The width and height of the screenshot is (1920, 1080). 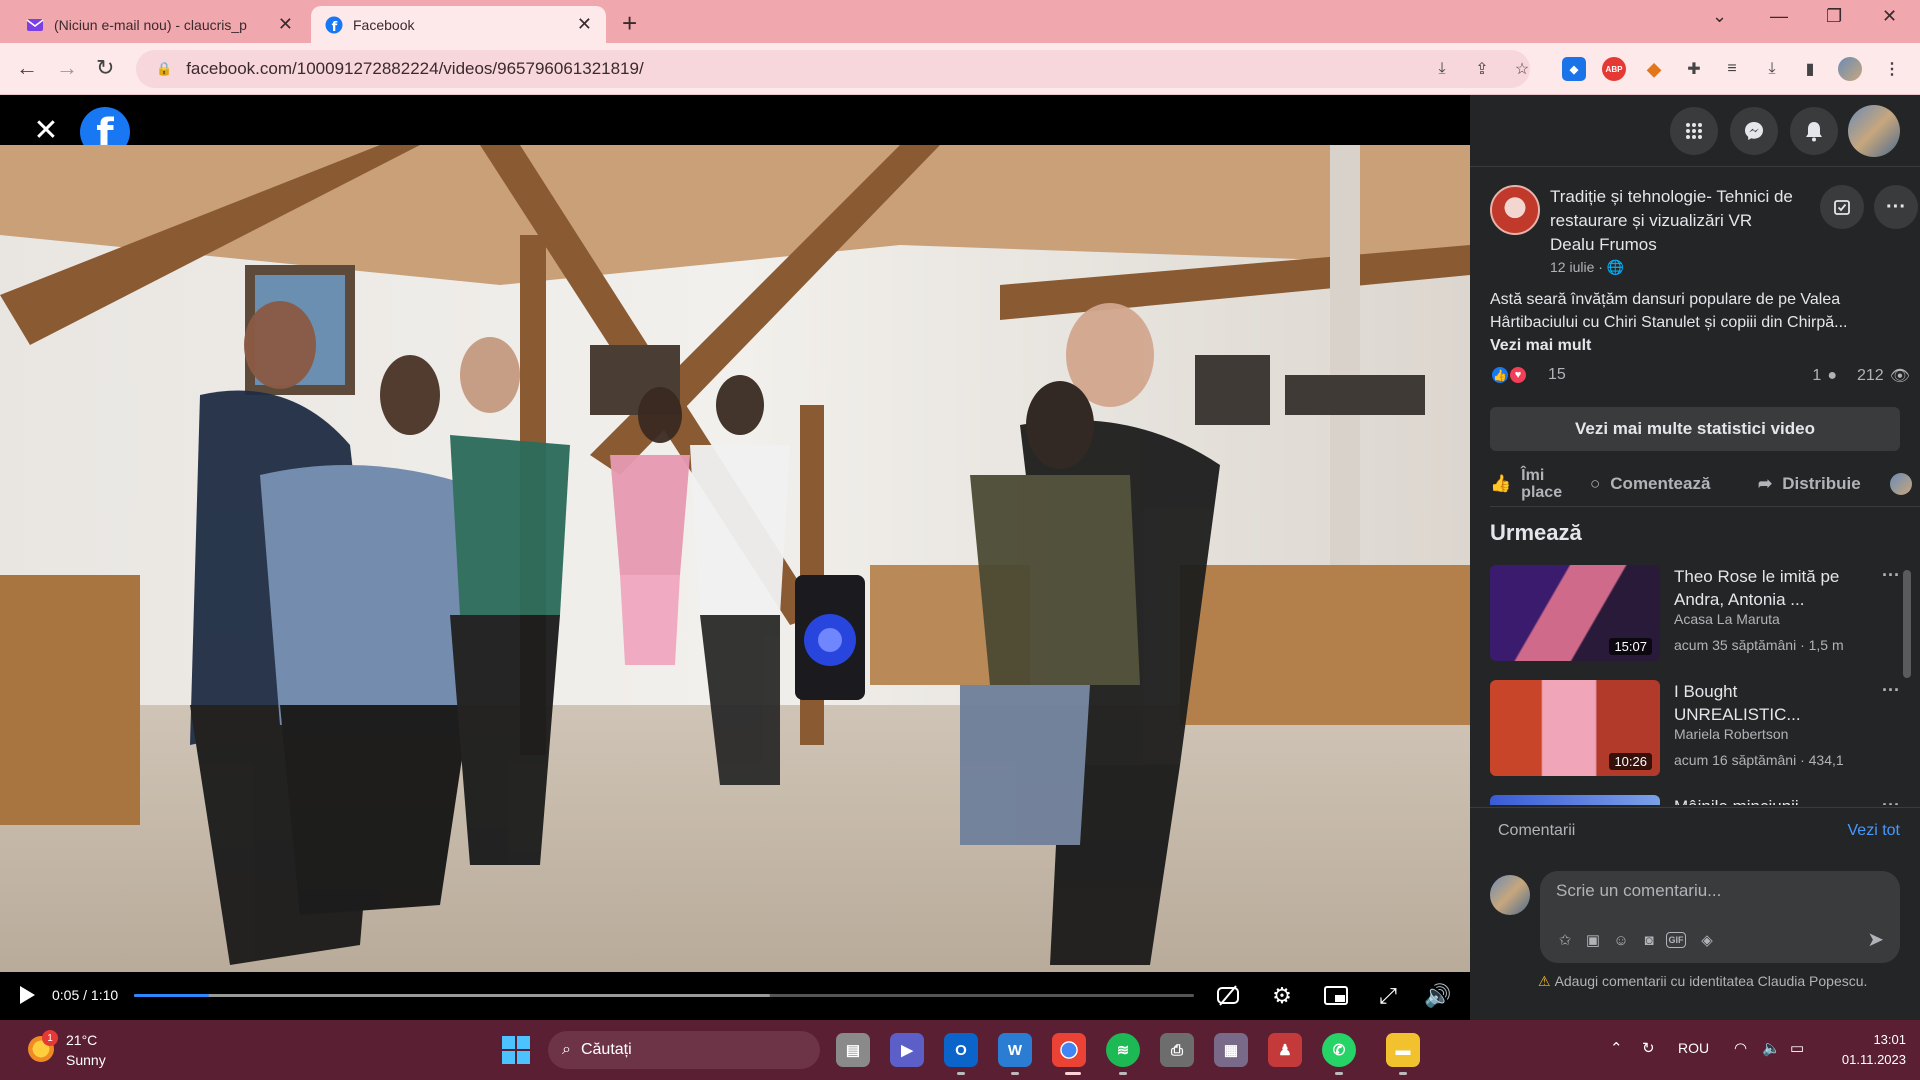 What do you see at coordinates (1614, 69) in the screenshot?
I see `extension-adblock-icon: ABP` at bounding box center [1614, 69].